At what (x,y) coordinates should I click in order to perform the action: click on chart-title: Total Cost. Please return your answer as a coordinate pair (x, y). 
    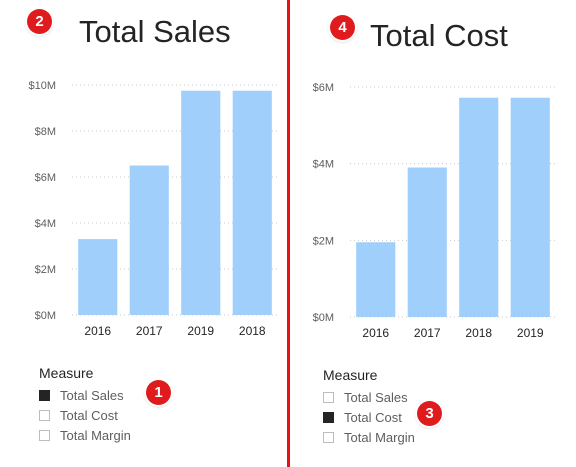
    Looking at the image, I should click on (439, 35).